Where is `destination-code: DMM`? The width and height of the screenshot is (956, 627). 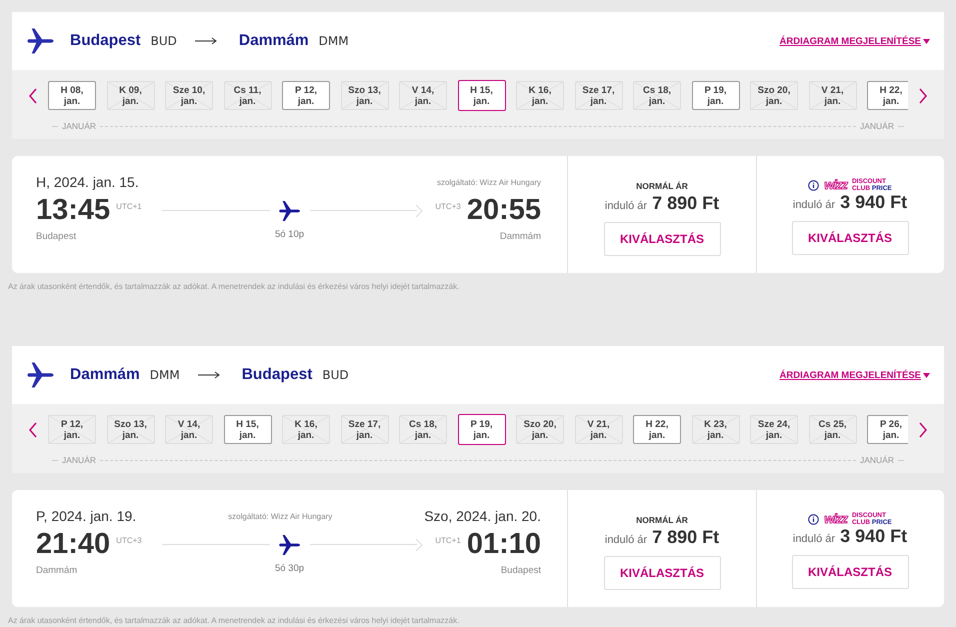
destination-code: DMM is located at coordinates (333, 41).